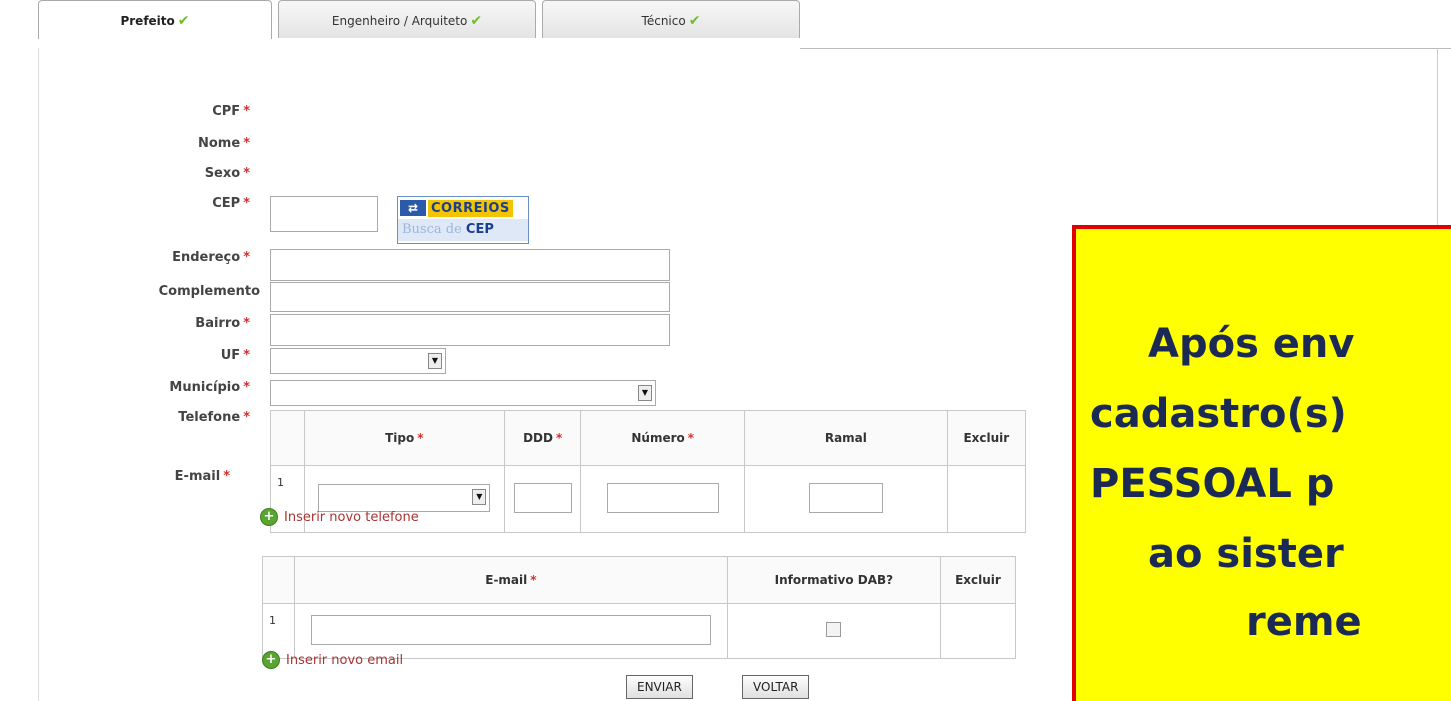  What do you see at coordinates (510, 580) in the screenshot?
I see `col-email: E-mail *` at bounding box center [510, 580].